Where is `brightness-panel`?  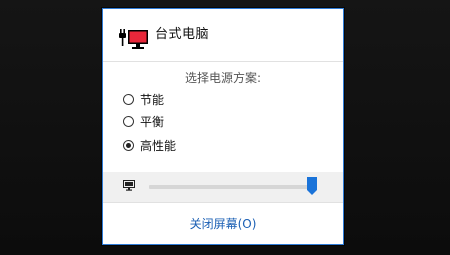
brightness-panel is located at coordinates (223, 187).